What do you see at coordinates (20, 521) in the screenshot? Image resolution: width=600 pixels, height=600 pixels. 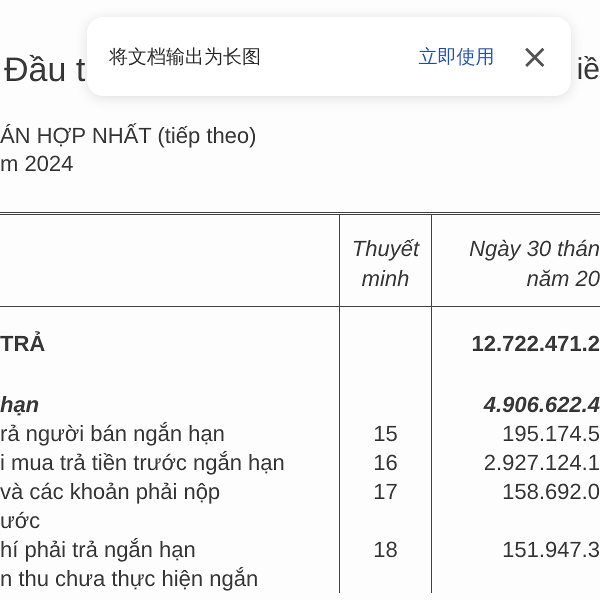 I see `row-label: ước` at bounding box center [20, 521].